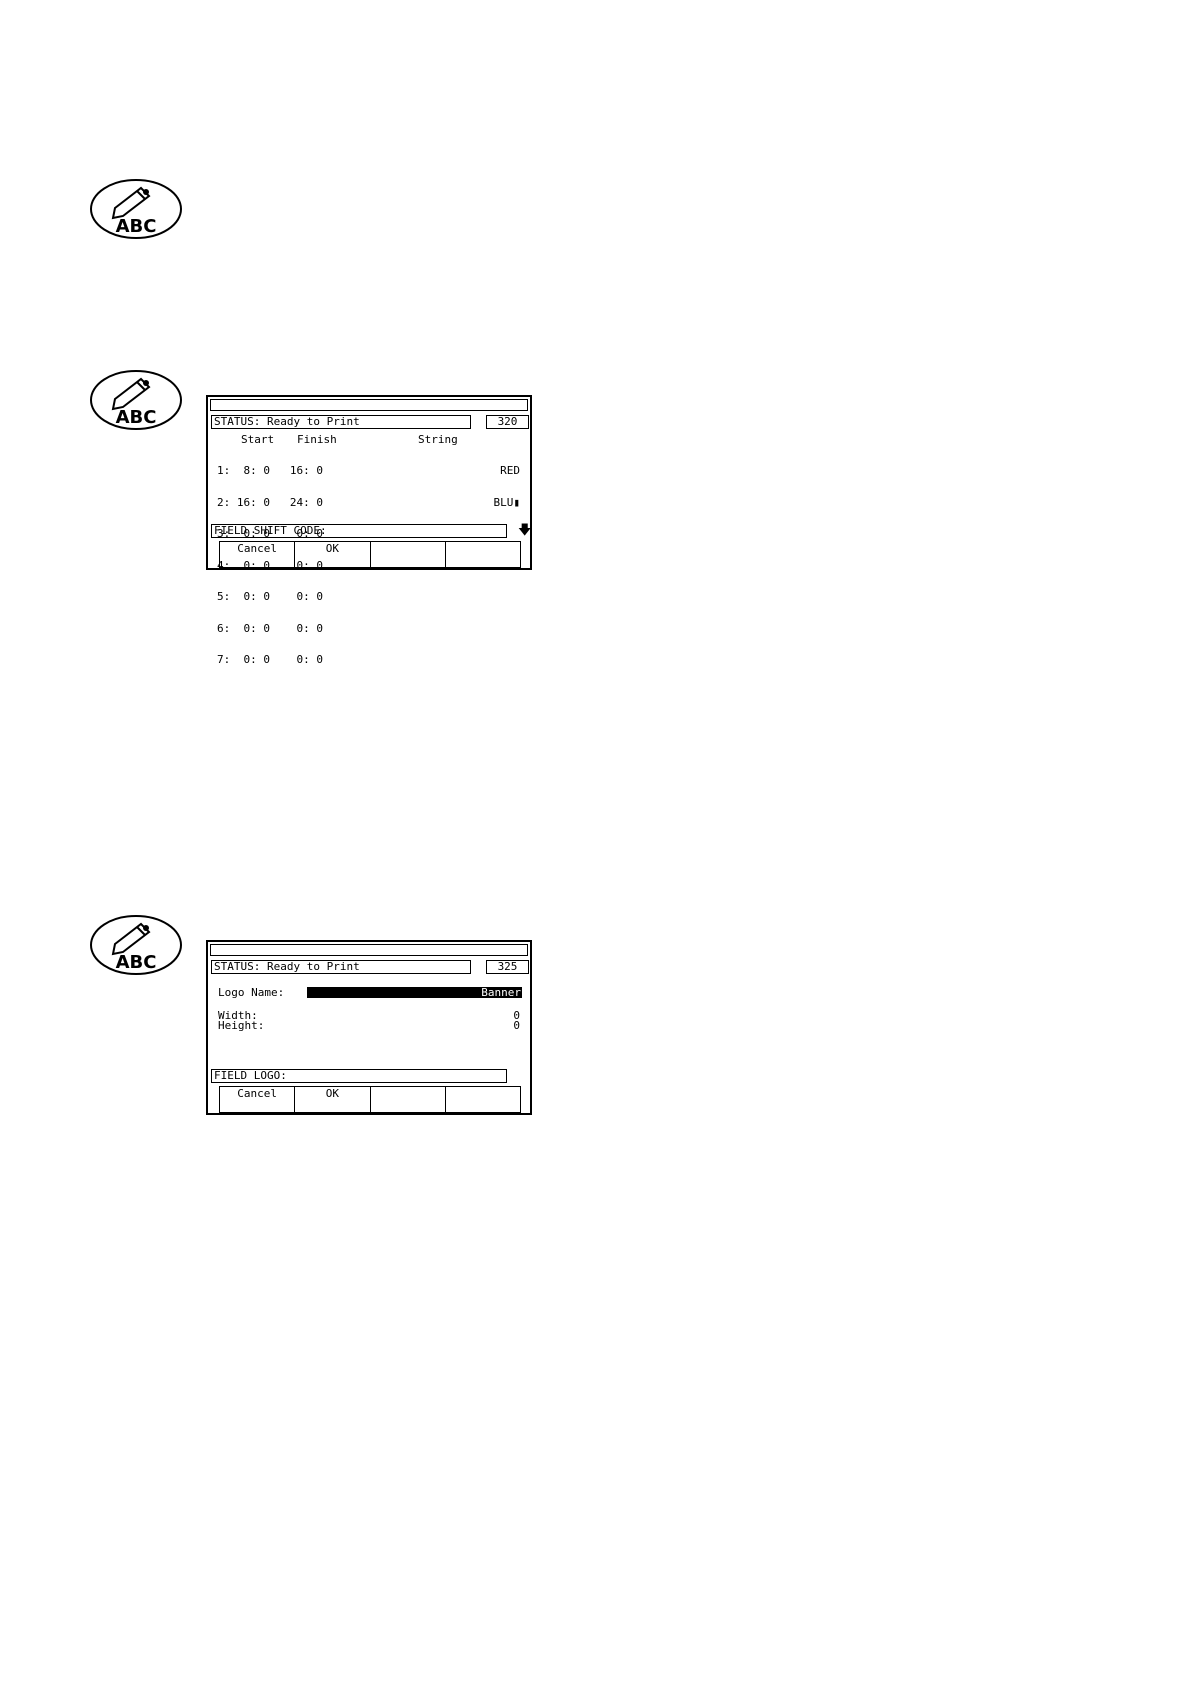 This screenshot has height=1684, width=1190. What do you see at coordinates (241, 1025) in the screenshot?
I see `height-label: Height:` at bounding box center [241, 1025].